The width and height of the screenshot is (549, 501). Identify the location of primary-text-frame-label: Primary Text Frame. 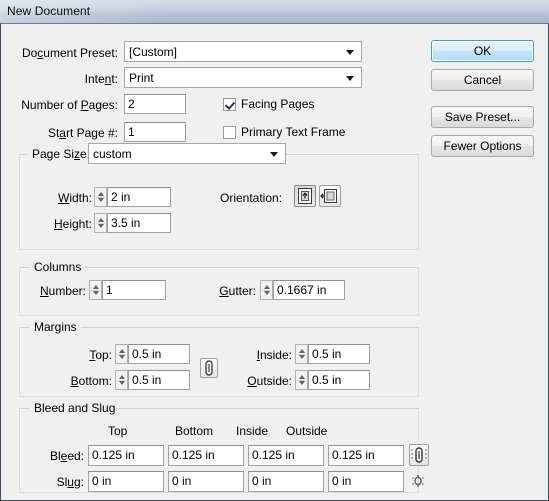
(293, 132).